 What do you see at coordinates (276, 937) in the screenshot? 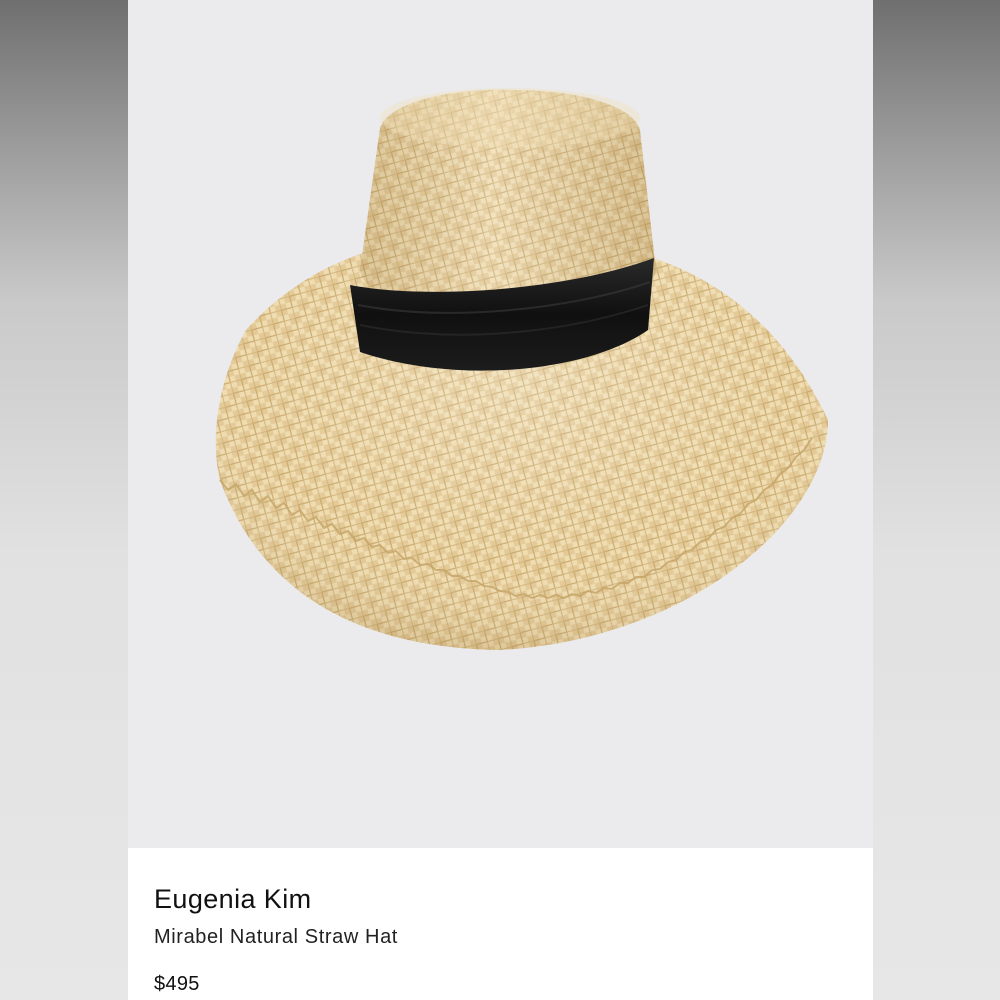
I see `product-name: Mirabel Natural Straw Hat` at bounding box center [276, 937].